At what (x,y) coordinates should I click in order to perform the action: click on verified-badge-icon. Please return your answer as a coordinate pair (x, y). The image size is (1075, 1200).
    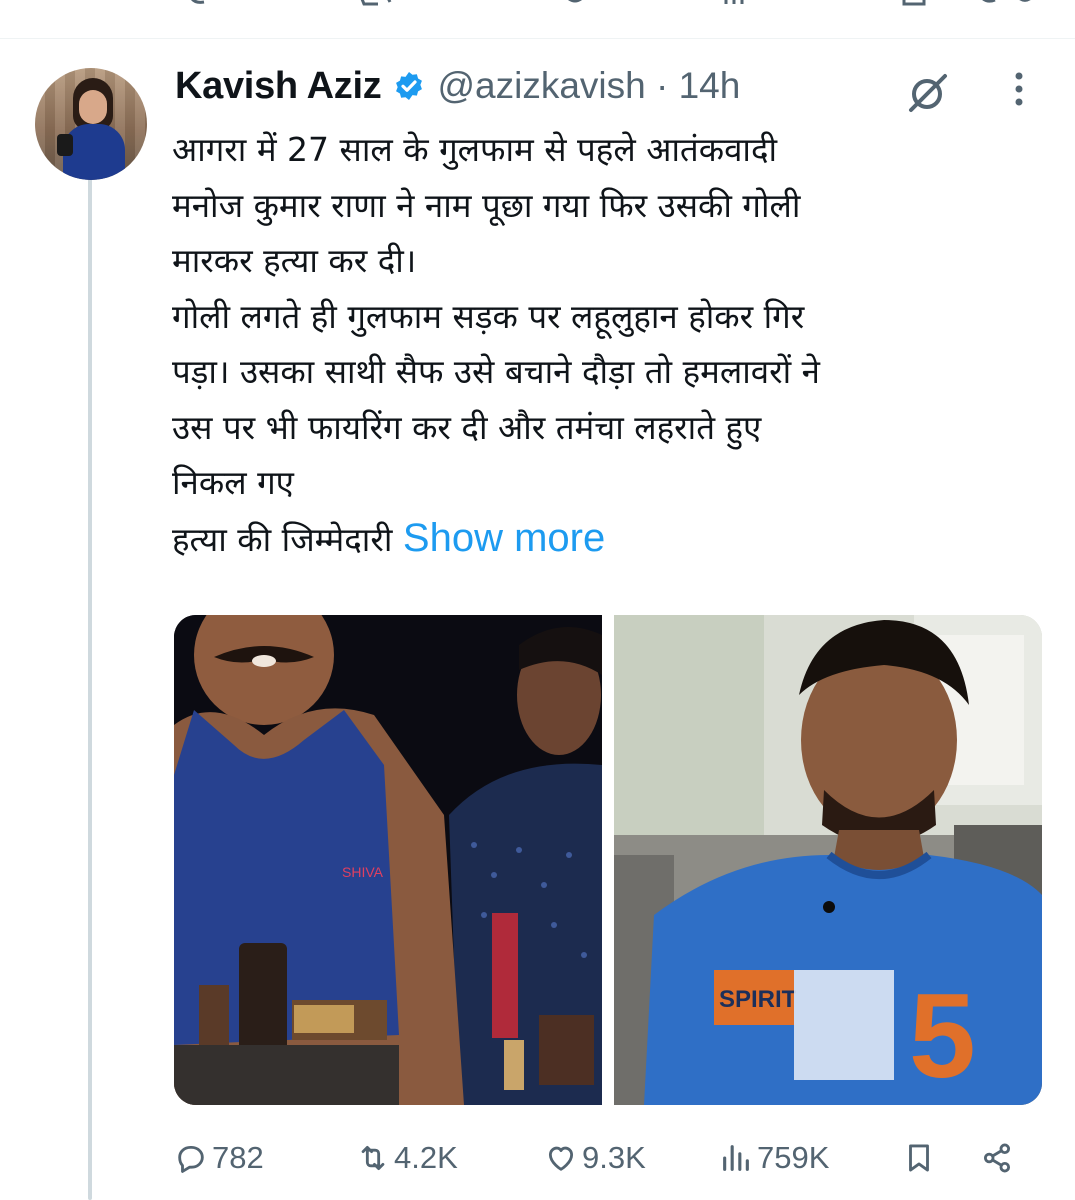
    Looking at the image, I should click on (409, 86).